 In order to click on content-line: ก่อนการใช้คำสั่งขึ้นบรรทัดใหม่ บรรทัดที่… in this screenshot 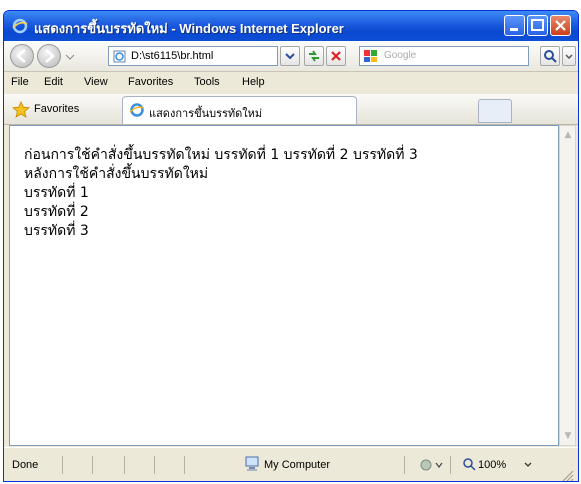, I will do `click(221, 155)`.